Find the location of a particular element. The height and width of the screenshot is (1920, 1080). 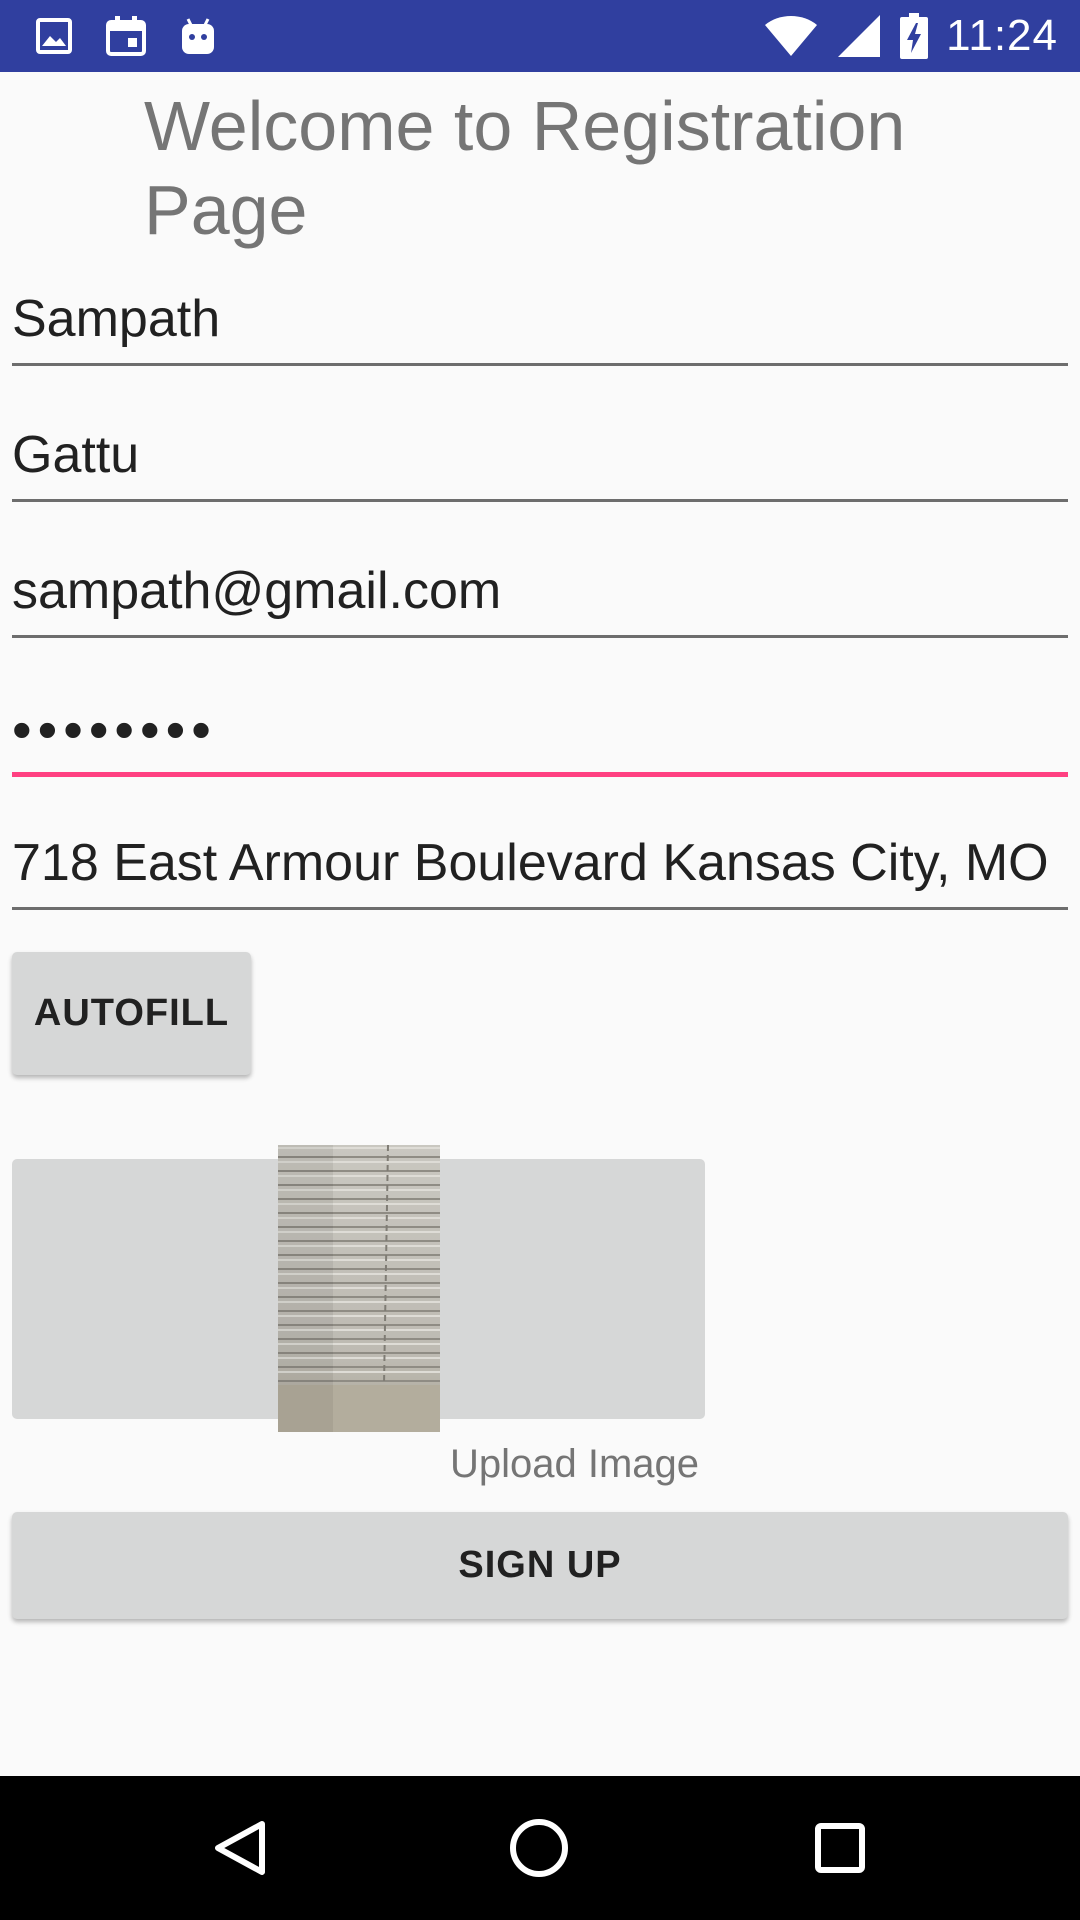

status-bar-system: 11:24 is located at coordinates (911, 36).